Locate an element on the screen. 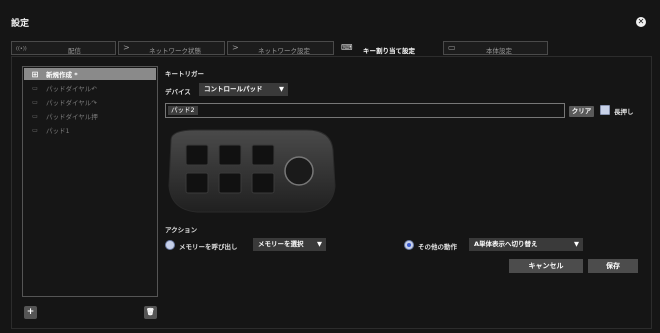 The image size is (660, 333). device-icon: ▭ is located at coordinates (452, 47).